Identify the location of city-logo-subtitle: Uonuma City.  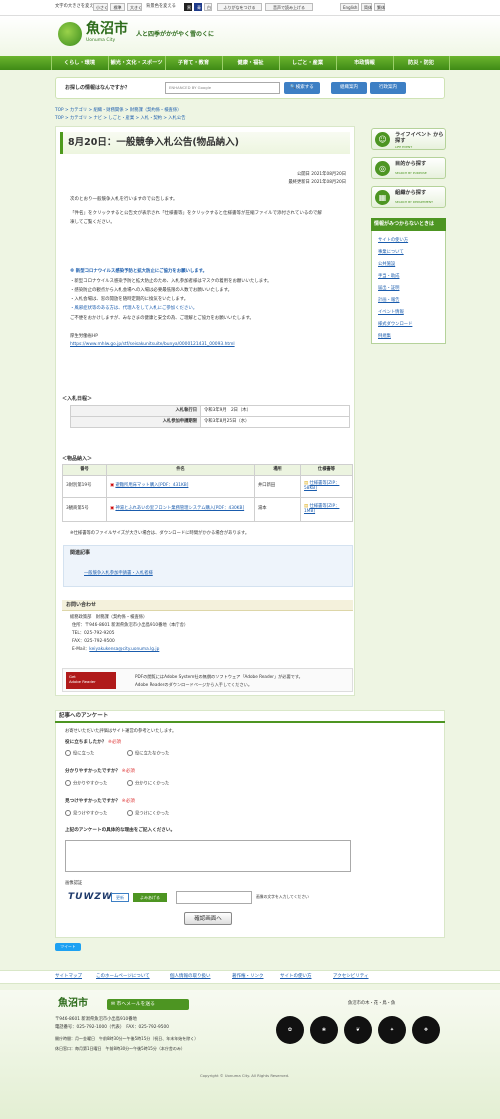
(101, 40).